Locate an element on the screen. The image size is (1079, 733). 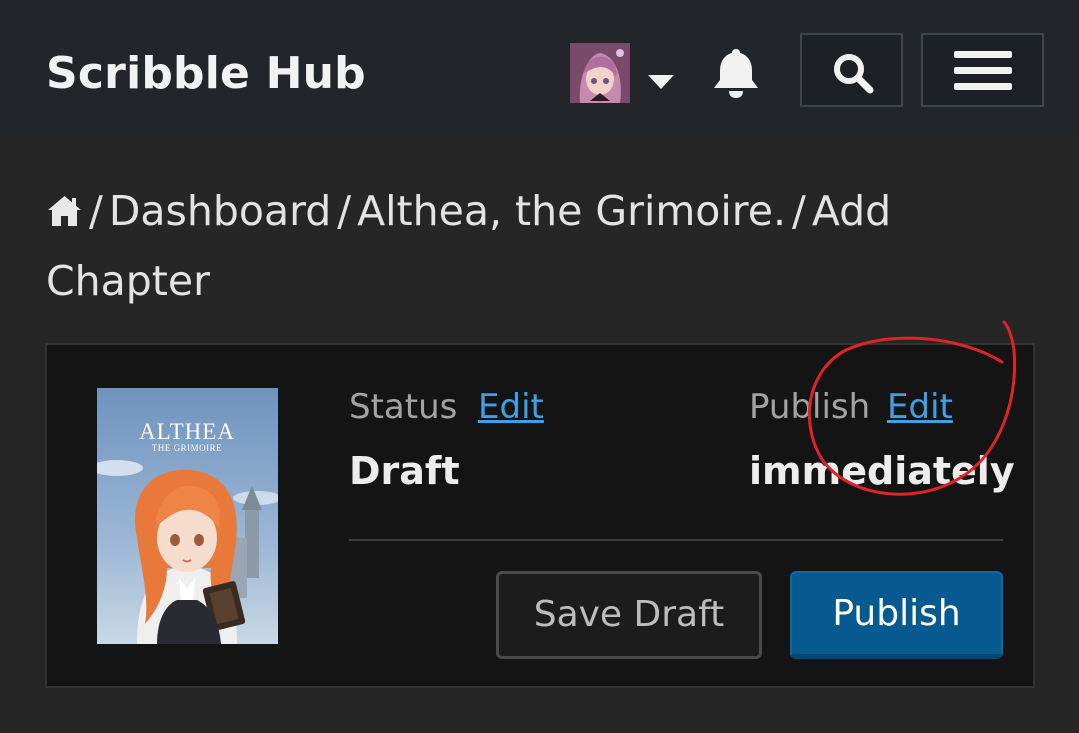
status-value: Draft is located at coordinates (404, 471).